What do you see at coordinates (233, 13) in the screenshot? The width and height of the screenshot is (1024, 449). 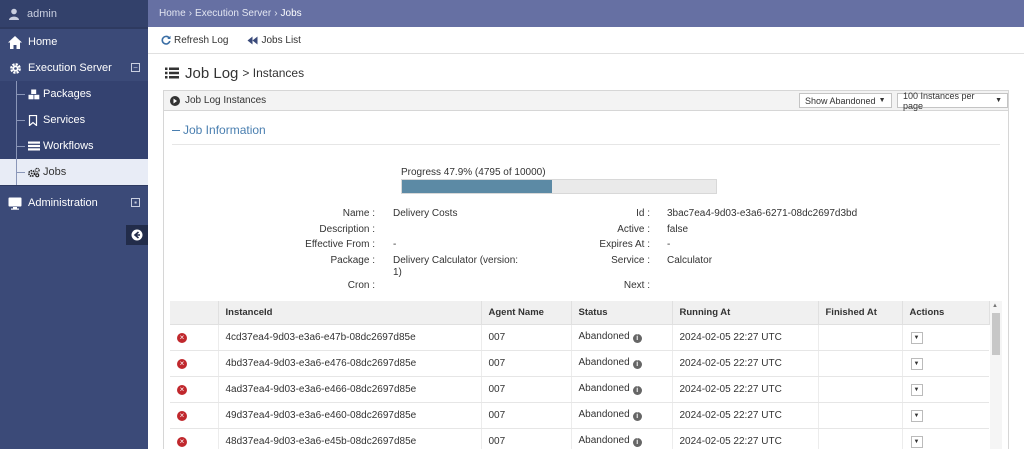 I see `breadcrumb-execution-server: Execution Server` at bounding box center [233, 13].